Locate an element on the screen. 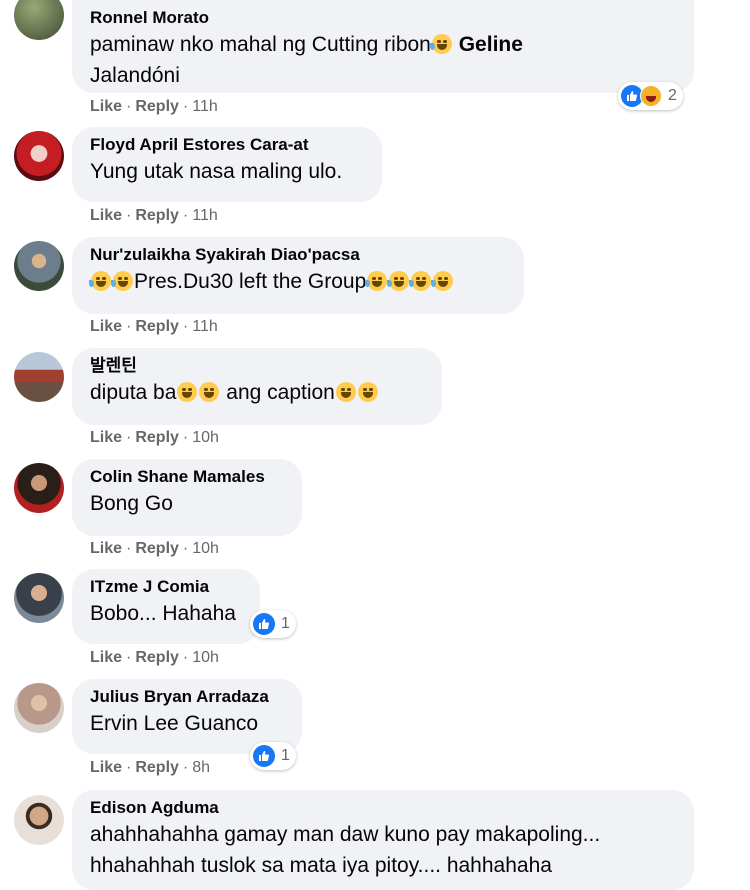 This screenshot has width=750, height=890. comment-bubble: 발렌틴 diputa ba ang caption is located at coordinates (257, 386).